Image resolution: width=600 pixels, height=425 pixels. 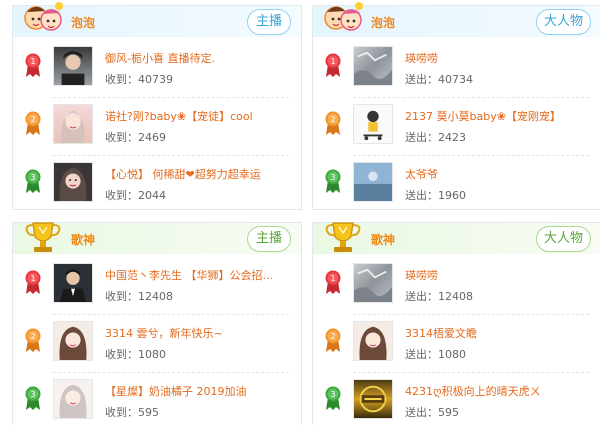 I want to click on received-count: 收到：2469, so click(x=135, y=137).